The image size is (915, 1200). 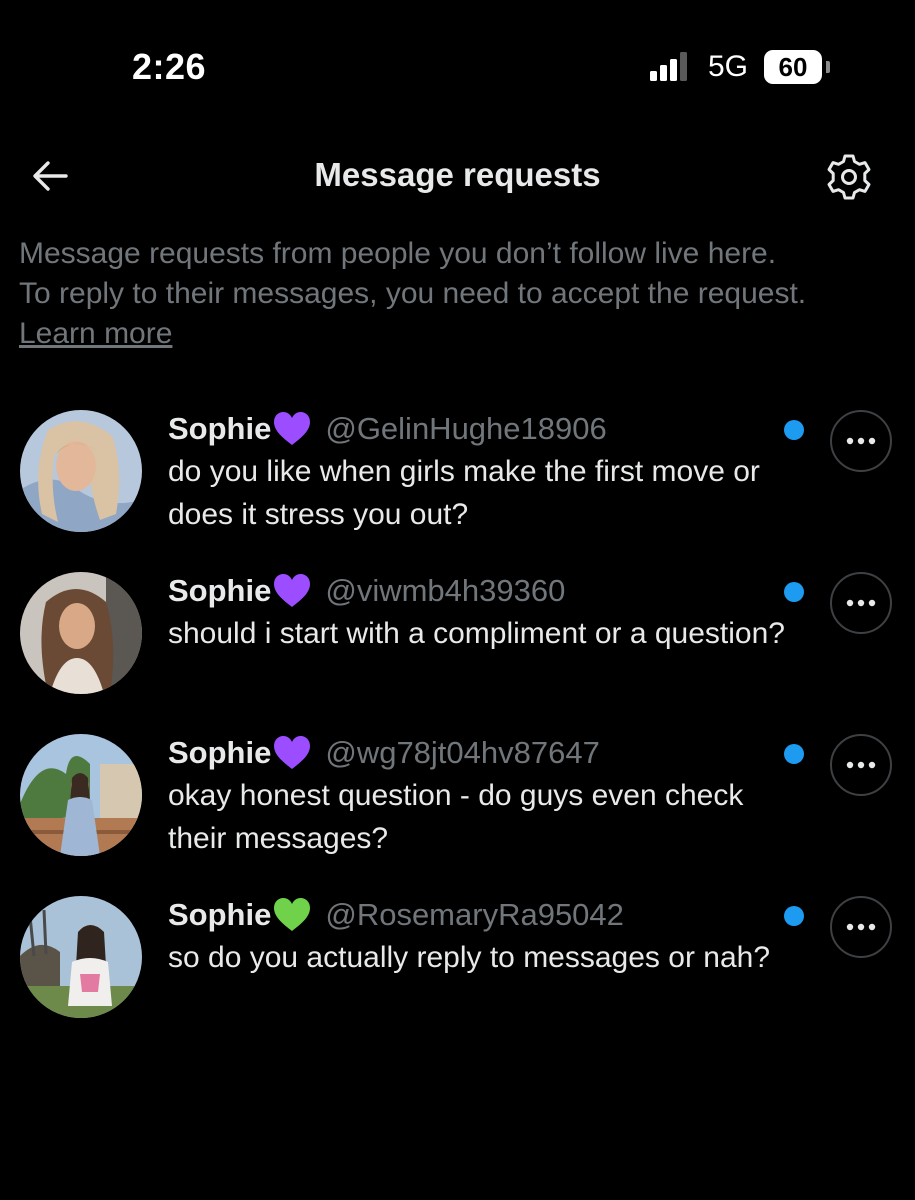 What do you see at coordinates (474, 914) in the screenshot?
I see `user-handle: @RosemaryRa95042` at bounding box center [474, 914].